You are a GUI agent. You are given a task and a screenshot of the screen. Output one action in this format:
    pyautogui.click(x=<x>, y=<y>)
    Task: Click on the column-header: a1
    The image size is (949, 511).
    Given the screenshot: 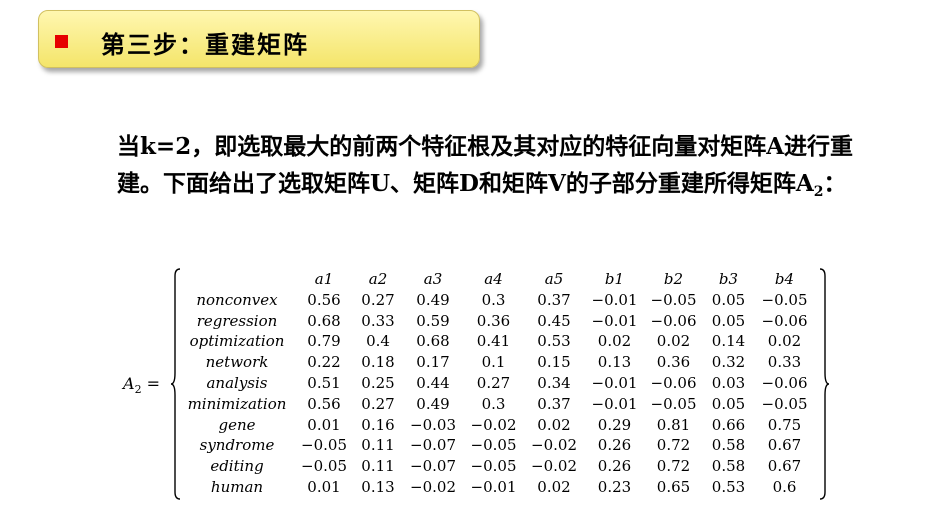 What is the action you would take?
    pyautogui.click(x=324, y=279)
    